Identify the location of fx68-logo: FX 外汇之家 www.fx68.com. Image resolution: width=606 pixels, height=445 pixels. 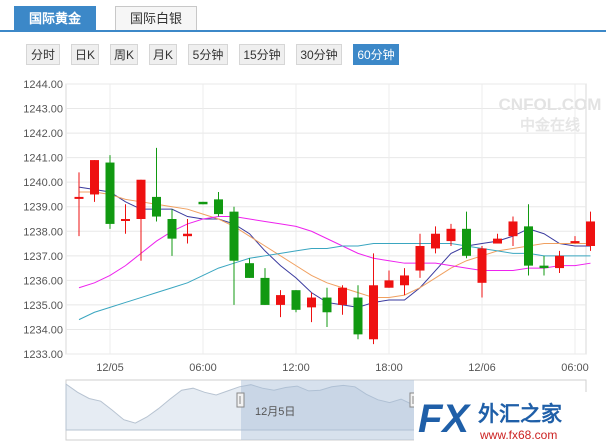
(510, 418).